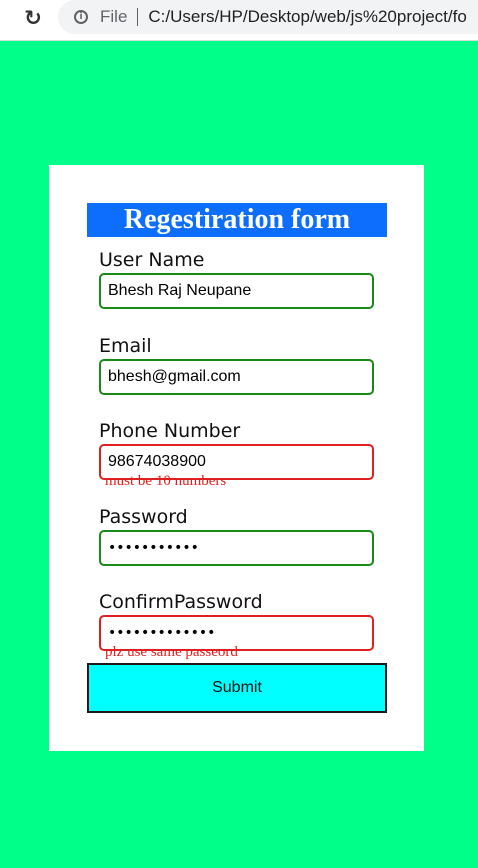 This screenshot has width=478, height=868. What do you see at coordinates (125, 346) in the screenshot?
I see `email-label: Email` at bounding box center [125, 346].